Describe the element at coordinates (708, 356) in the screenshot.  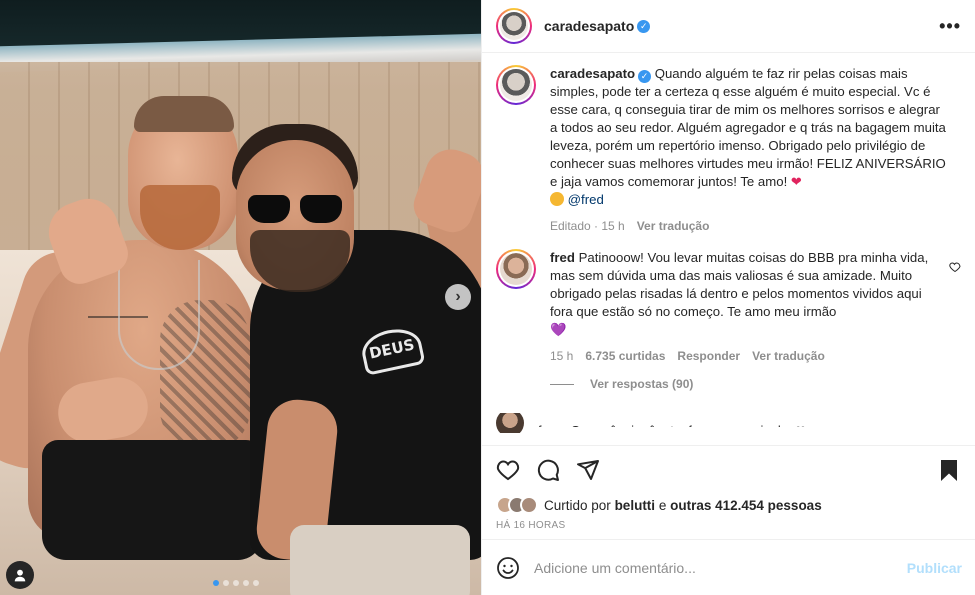
I see `reply-button: Responder` at that location.